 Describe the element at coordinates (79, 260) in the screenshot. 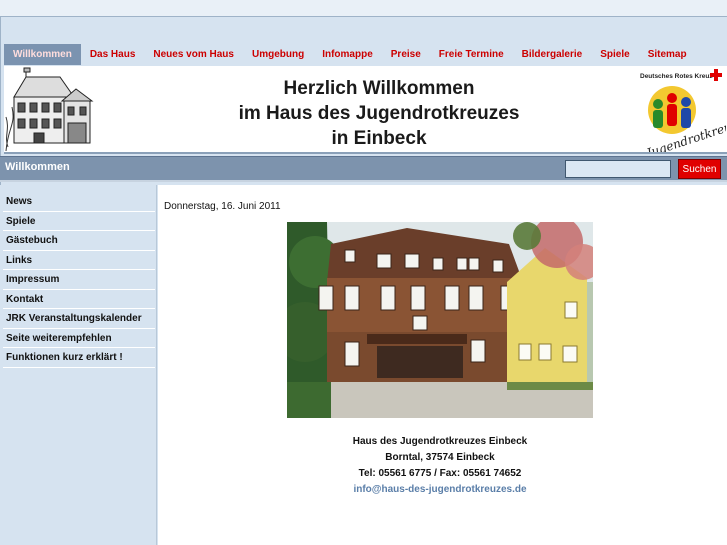

I see `sidebar-item-links: Links` at that location.